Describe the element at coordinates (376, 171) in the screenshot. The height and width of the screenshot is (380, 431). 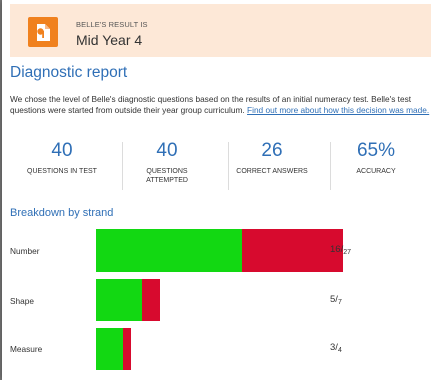
I see `stat-label: ACCURACY` at that location.